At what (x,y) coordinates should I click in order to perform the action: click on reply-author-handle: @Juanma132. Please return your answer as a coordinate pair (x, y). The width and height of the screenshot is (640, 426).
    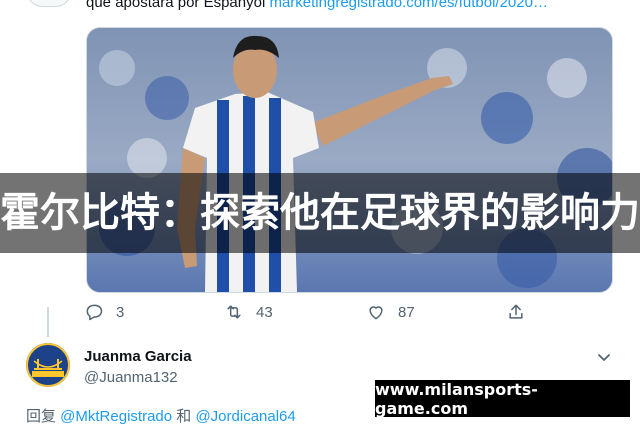
    Looking at the image, I should click on (131, 377).